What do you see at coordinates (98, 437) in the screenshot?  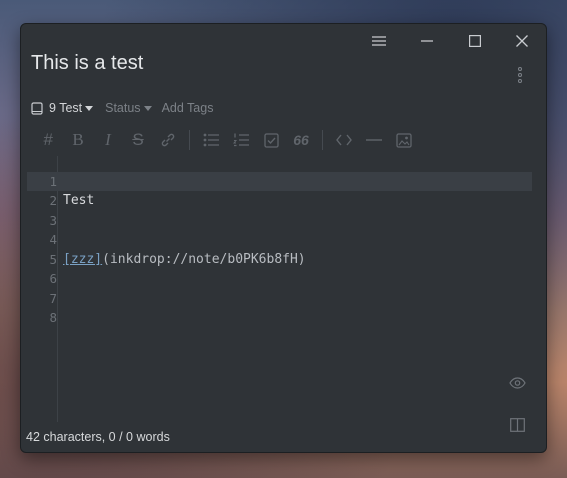 I see `status-bar: 42 characters, 0 / 0 words` at bounding box center [98, 437].